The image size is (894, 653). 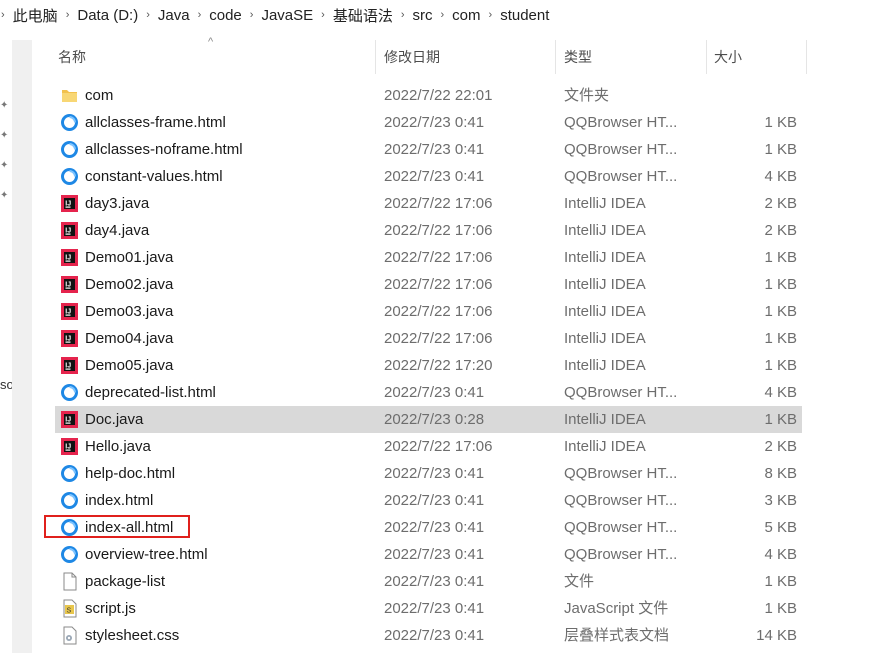 I want to click on file-name: script.js, so click(x=110, y=608).